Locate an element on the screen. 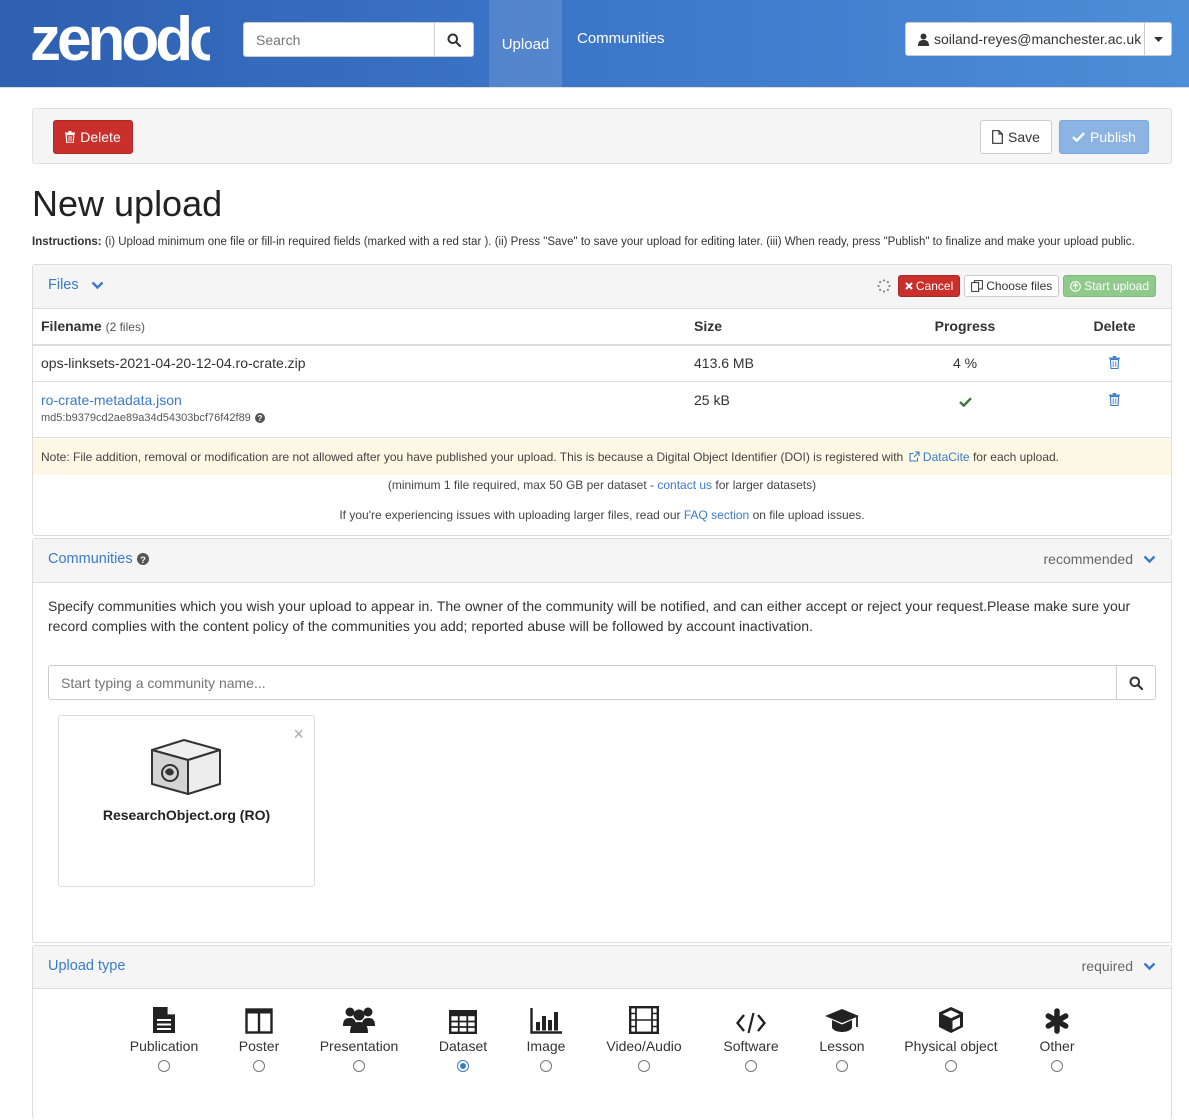  choose-files-button: Choose files is located at coordinates (1012, 286).